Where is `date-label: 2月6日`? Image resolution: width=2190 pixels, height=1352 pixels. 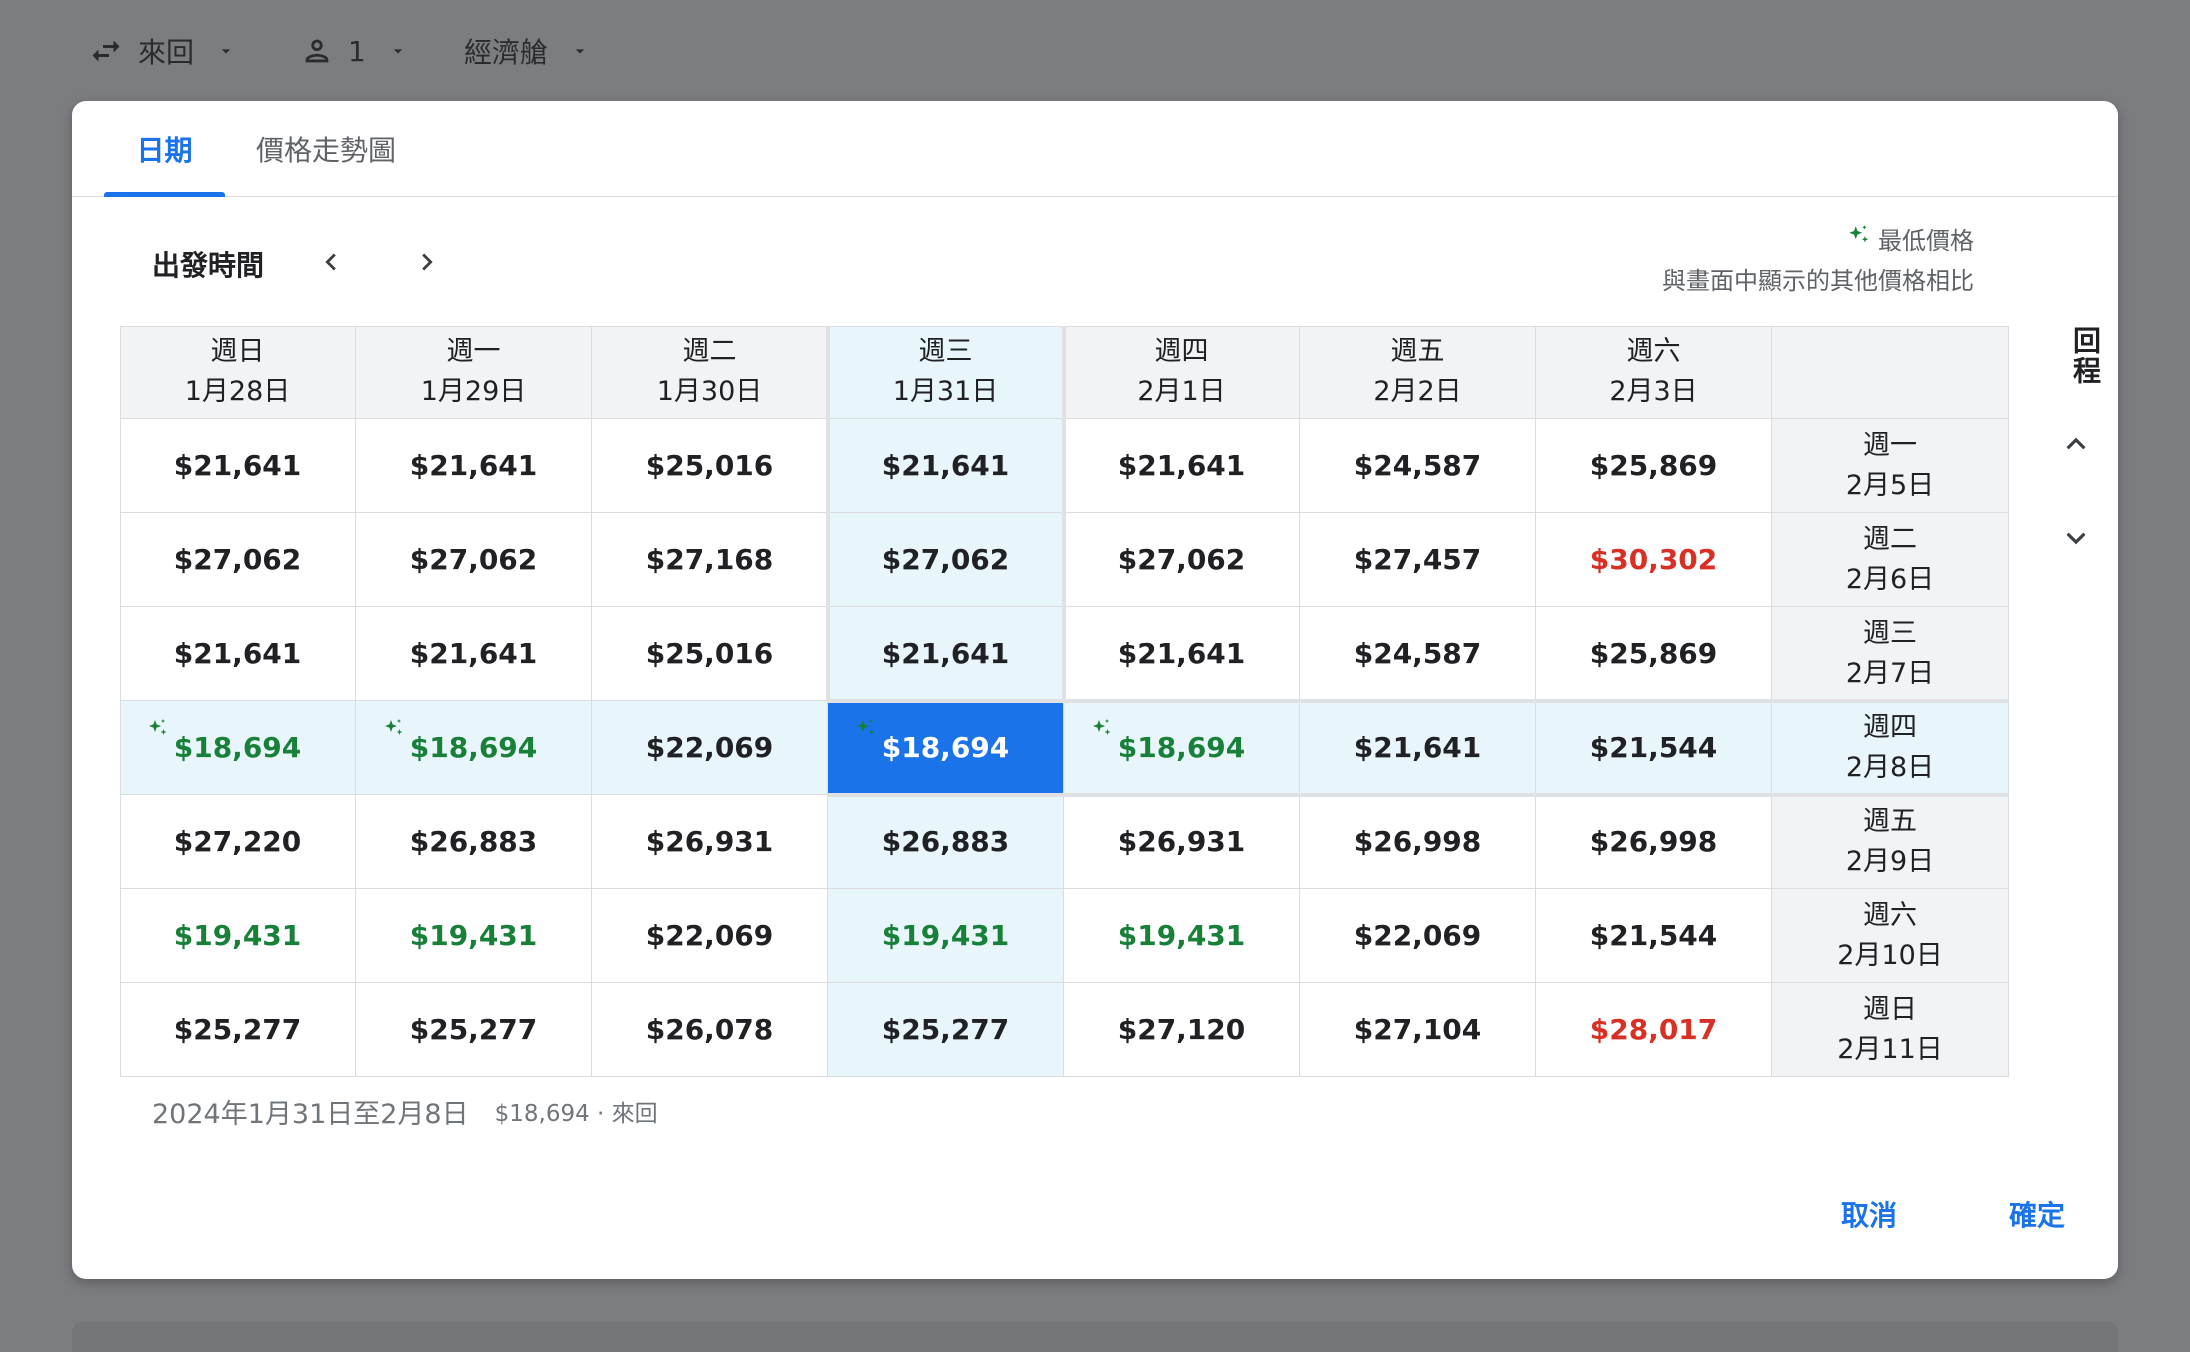
date-label: 2月6日 is located at coordinates (1890, 579).